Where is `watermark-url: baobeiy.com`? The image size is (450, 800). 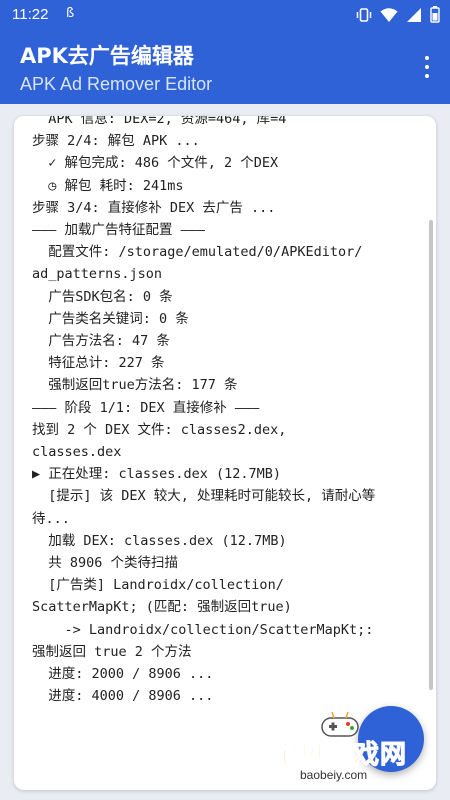
watermark-url: baobeiy.com is located at coordinates (334, 775).